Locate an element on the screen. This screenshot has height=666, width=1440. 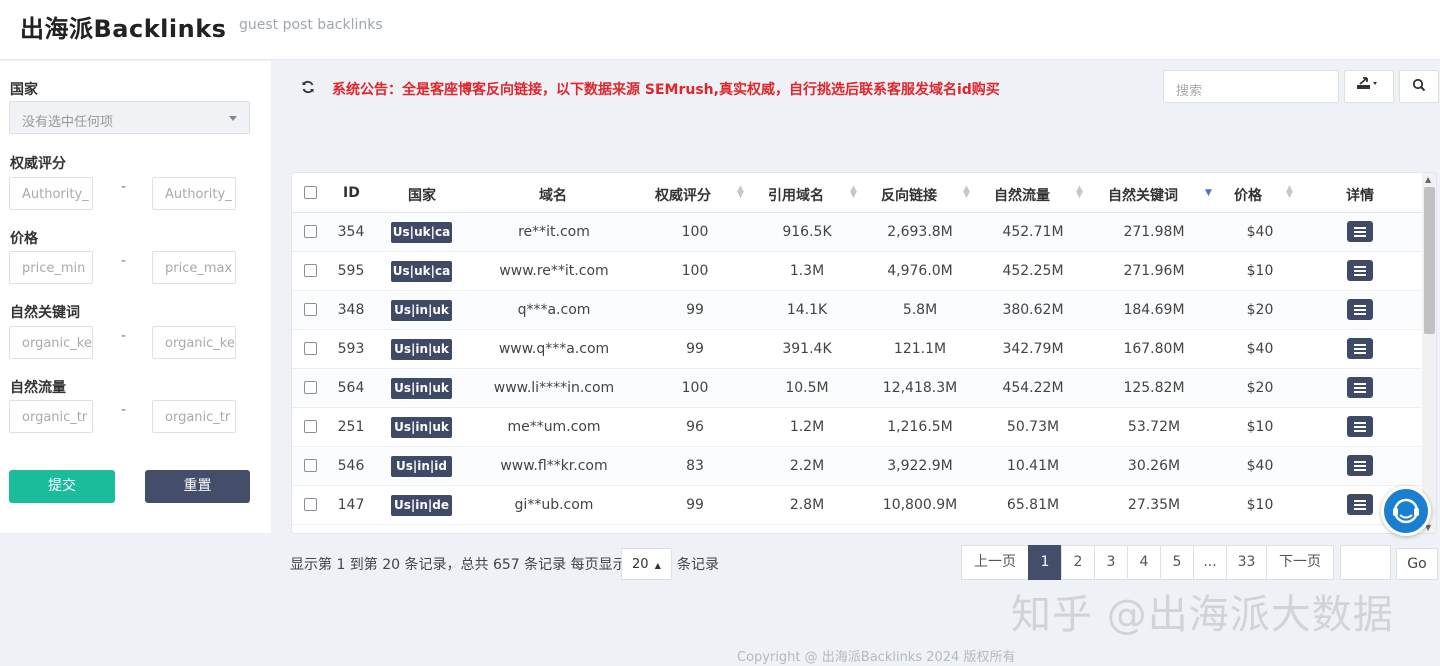
sort-desc-icon: ▼ is located at coordinates (1208, 193).